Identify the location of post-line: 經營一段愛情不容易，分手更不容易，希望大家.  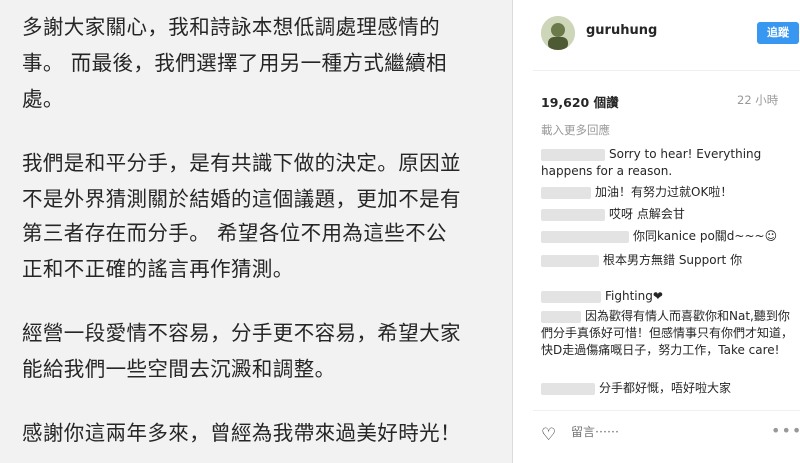
(241, 333).